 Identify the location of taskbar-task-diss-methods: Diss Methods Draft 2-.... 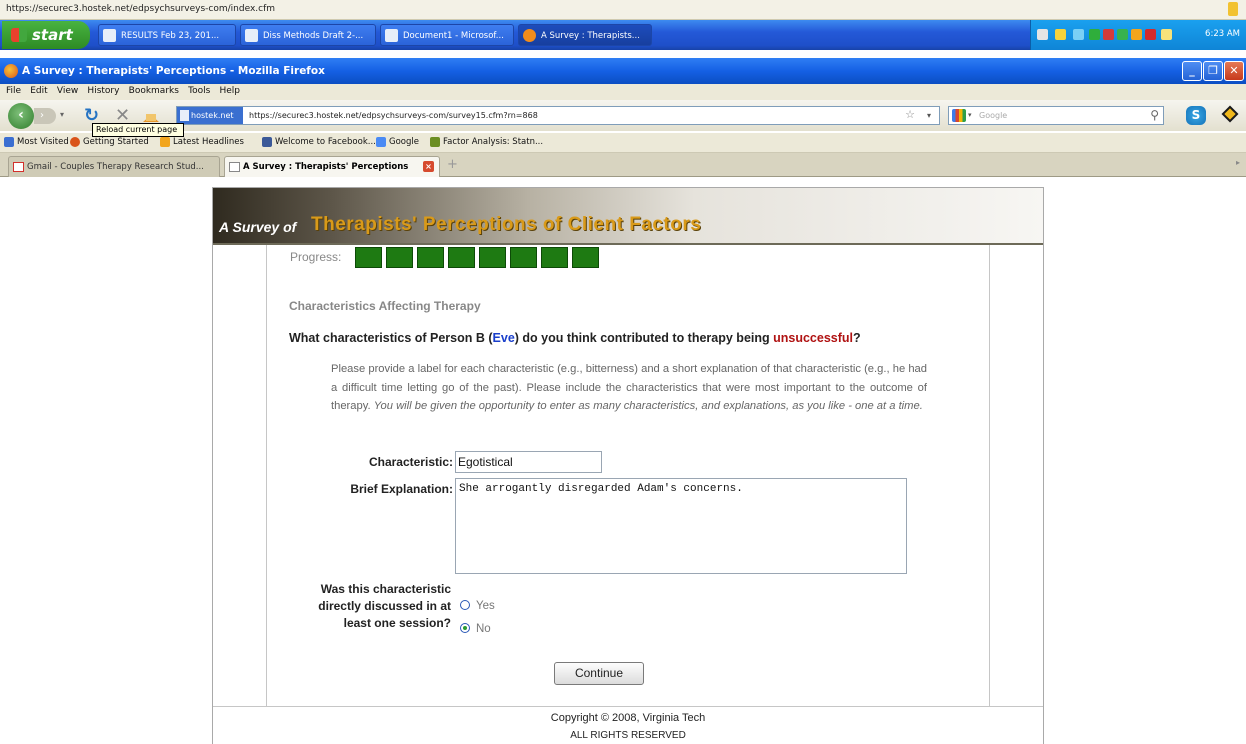
(308, 35).